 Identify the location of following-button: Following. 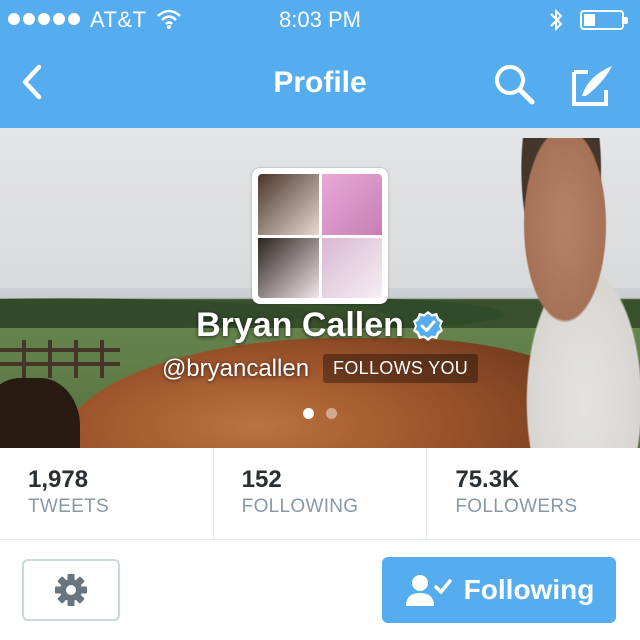
(499, 590).